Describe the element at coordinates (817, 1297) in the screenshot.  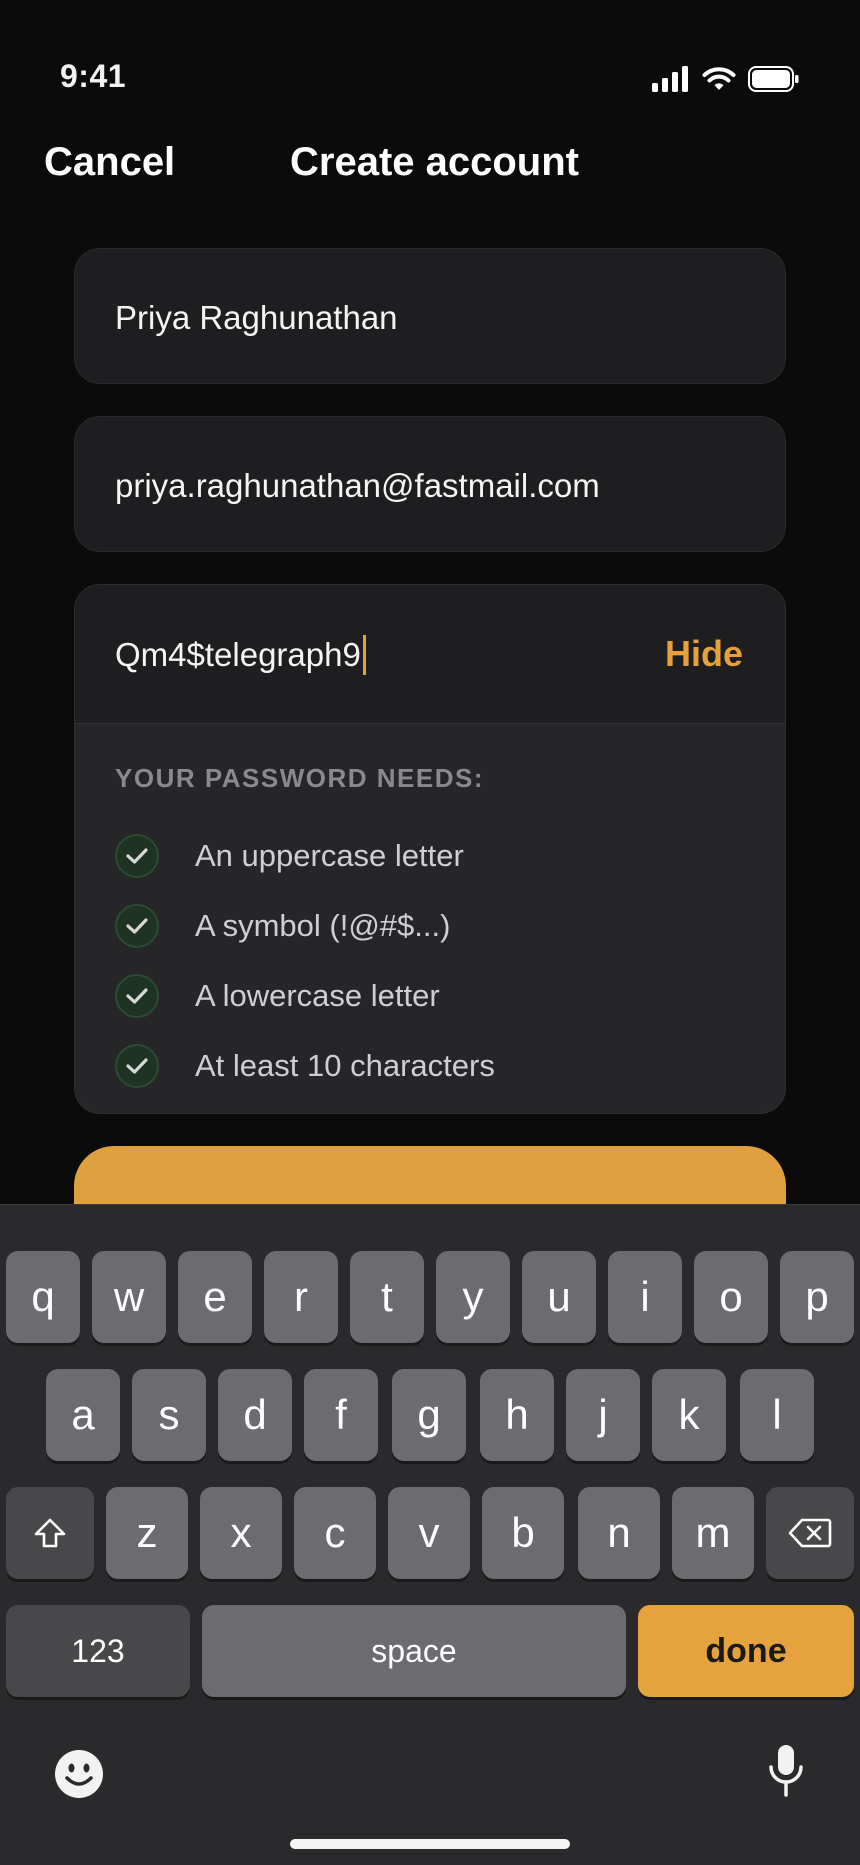
I see `key-p: p` at that location.